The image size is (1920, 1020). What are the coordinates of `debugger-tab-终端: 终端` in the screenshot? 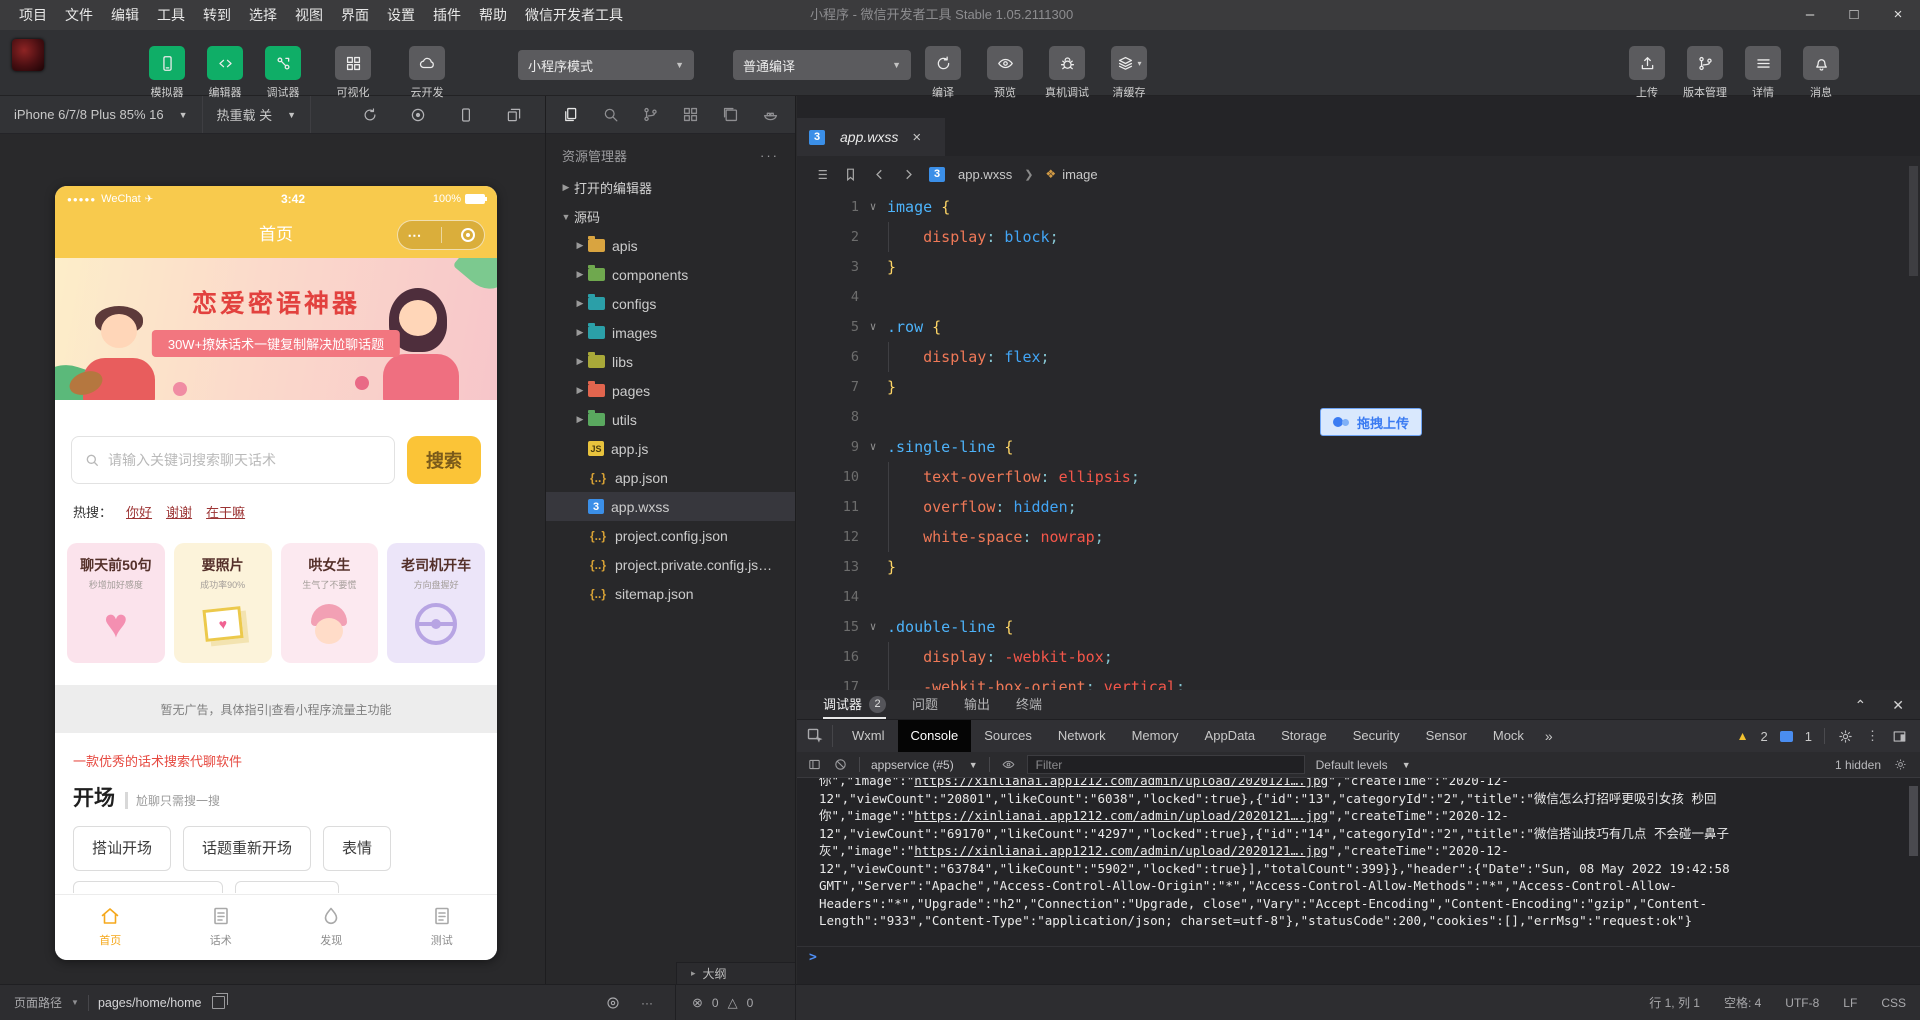 It's located at (1029, 704).